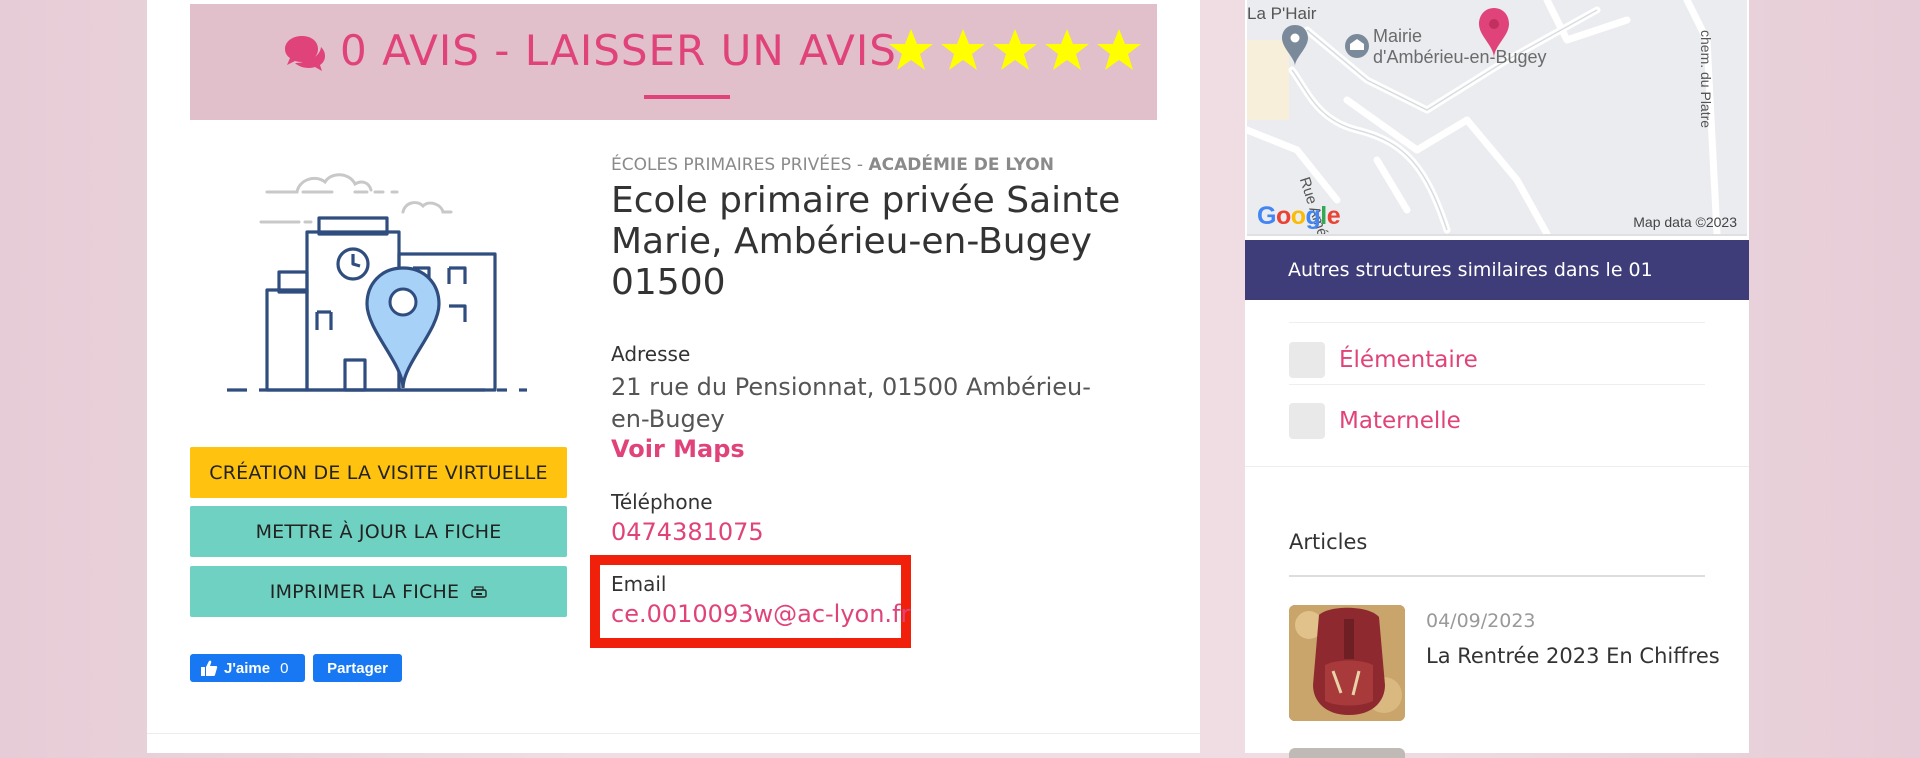 The width and height of the screenshot is (1920, 758). I want to click on category-label: ÉCOLES PRIMAIRES PRIVÉES -, so click(740, 165).